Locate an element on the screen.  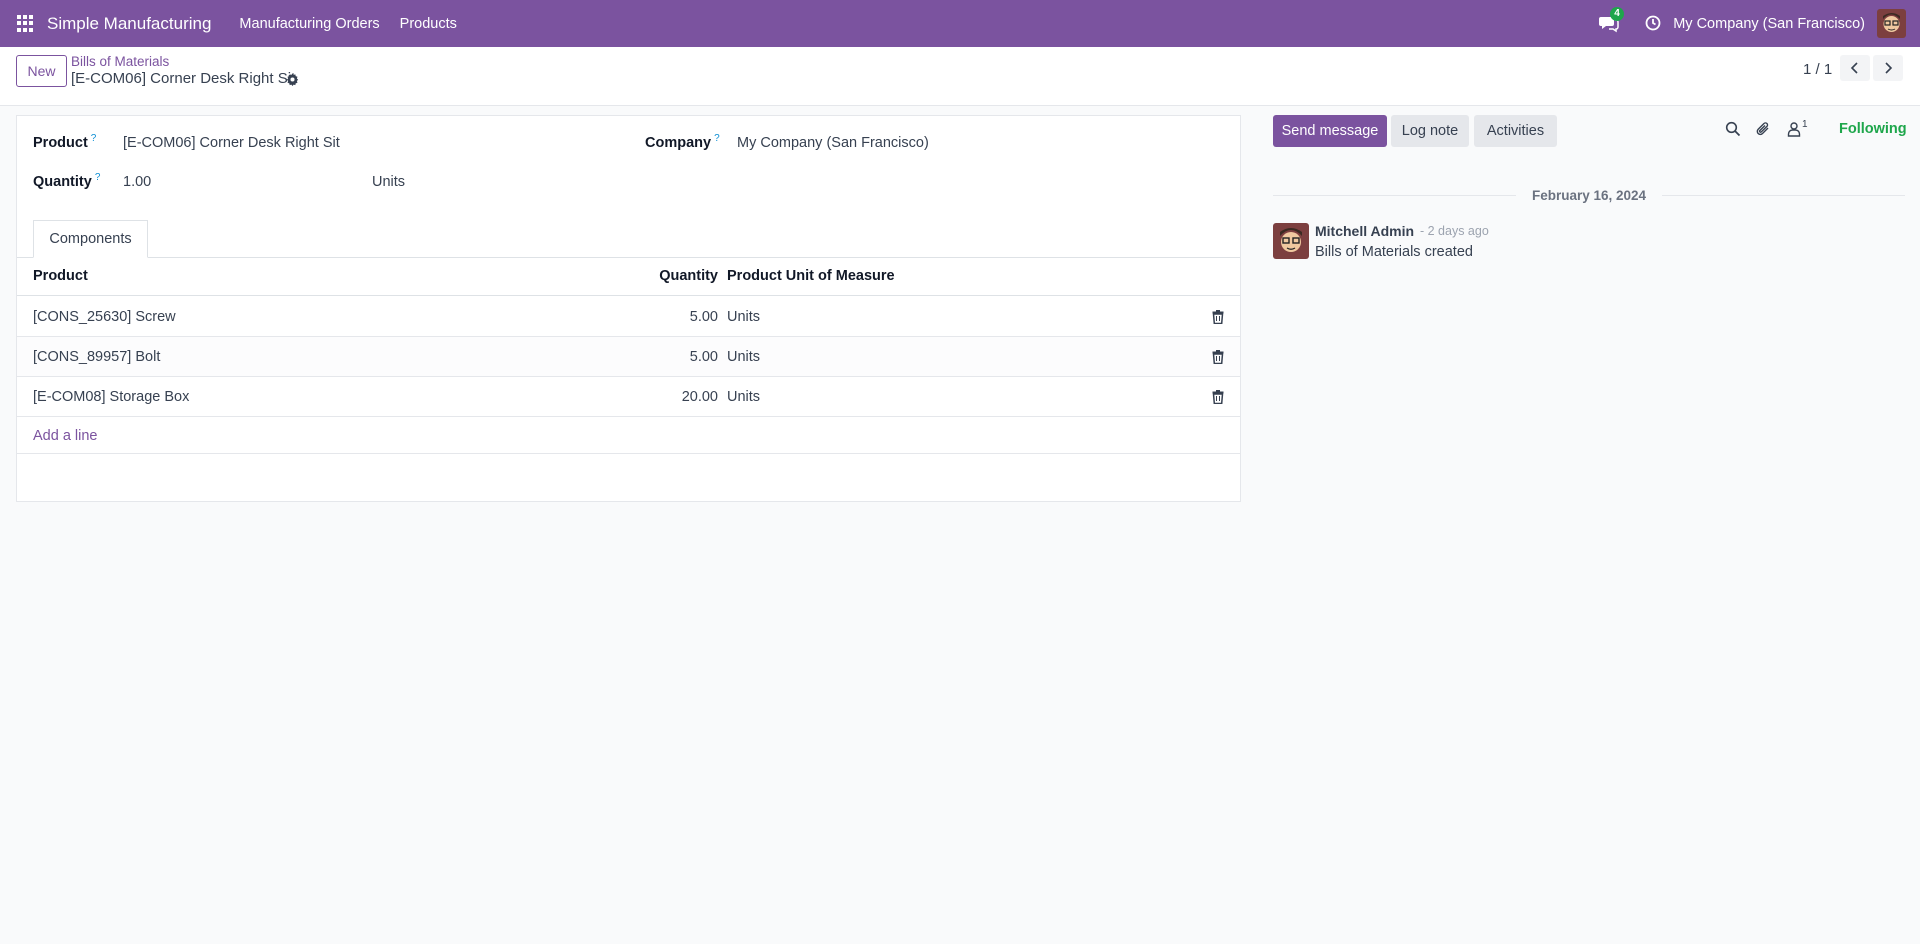
pager-next is located at coordinates (1888, 68).